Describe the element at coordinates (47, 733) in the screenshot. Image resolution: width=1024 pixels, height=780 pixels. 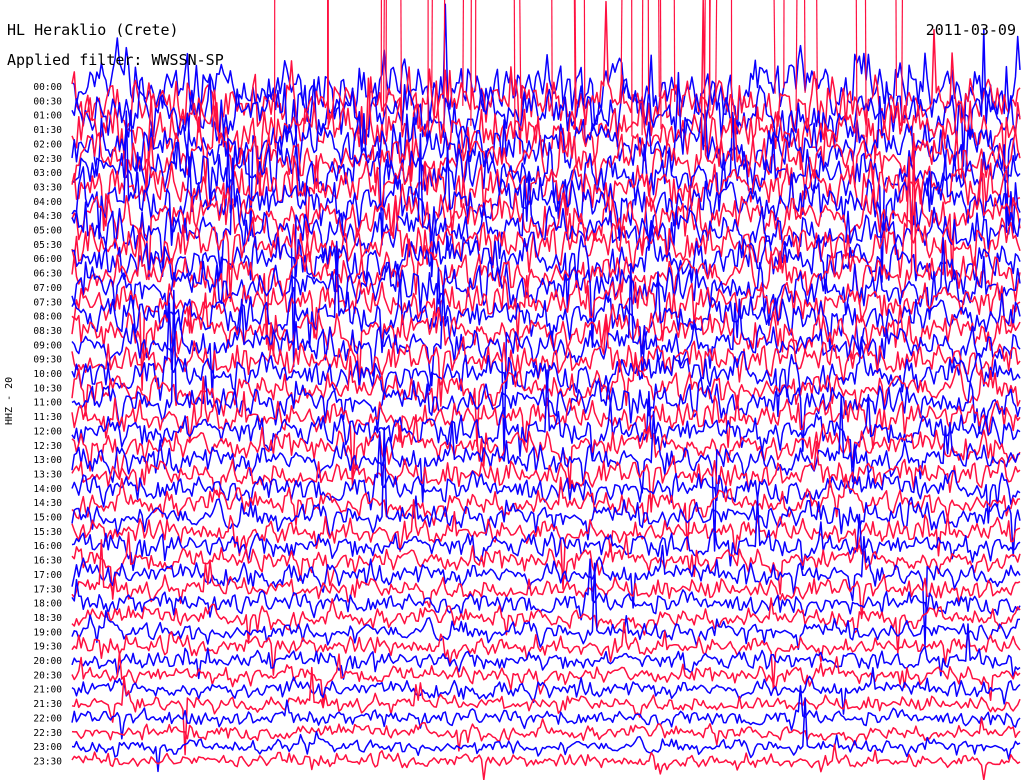
I see `row-time-label: 22:30` at that location.